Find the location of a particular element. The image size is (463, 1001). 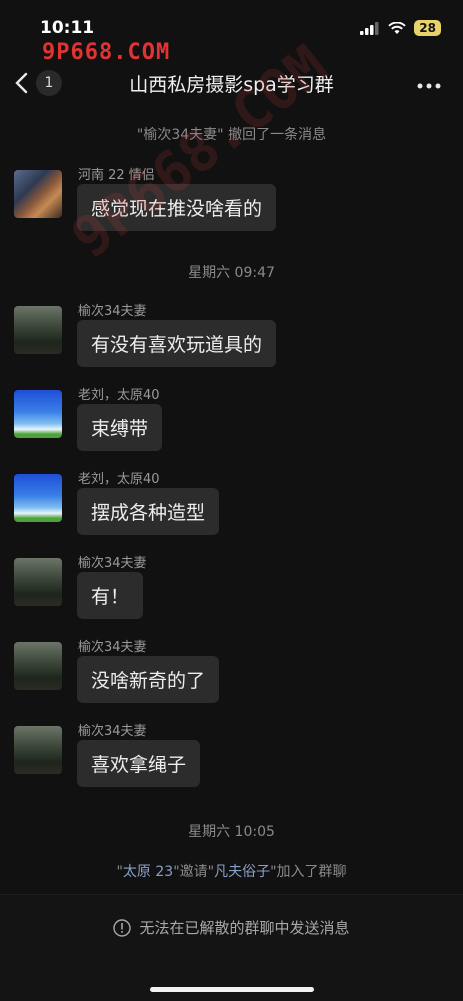

footer-bar: 无法在已解散的群聊中发送消息 is located at coordinates (231, 947).